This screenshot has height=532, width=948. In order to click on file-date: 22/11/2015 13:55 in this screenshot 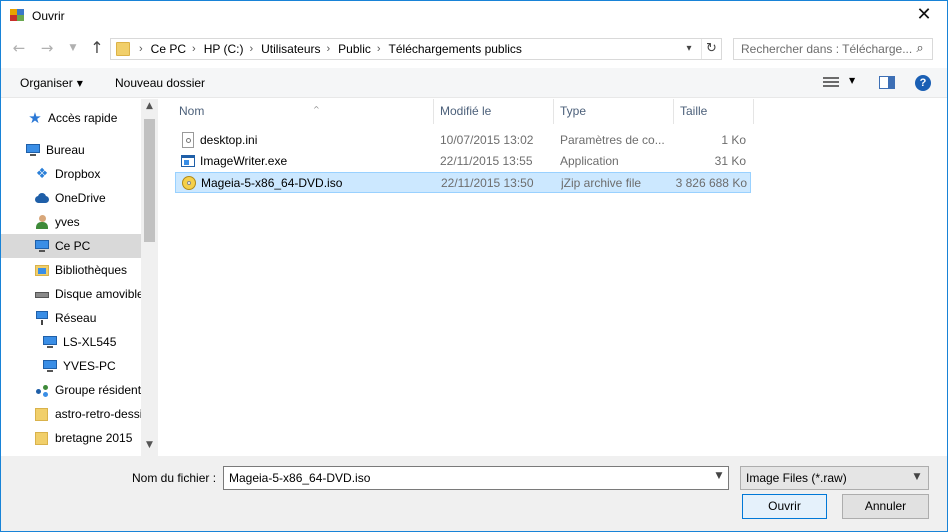, I will do `click(486, 161)`.